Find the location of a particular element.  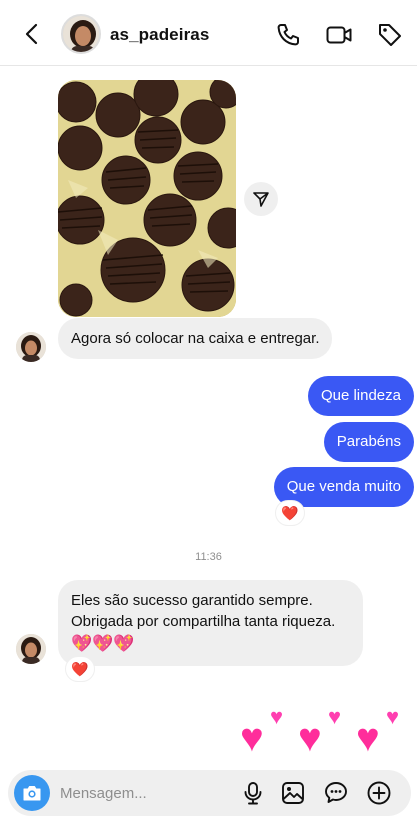

chat-bubble-icon is located at coordinates (336, 793).